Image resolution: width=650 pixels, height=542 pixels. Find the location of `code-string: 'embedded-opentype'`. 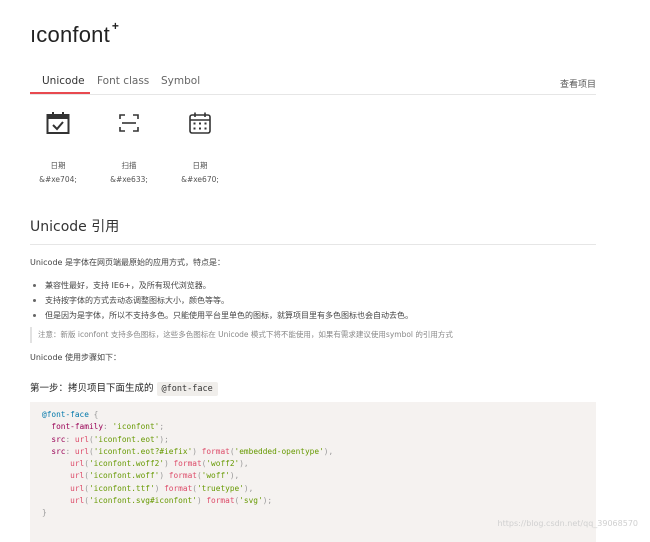

code-string: 'embedded-opentype' is located at coordinates (279, 451).